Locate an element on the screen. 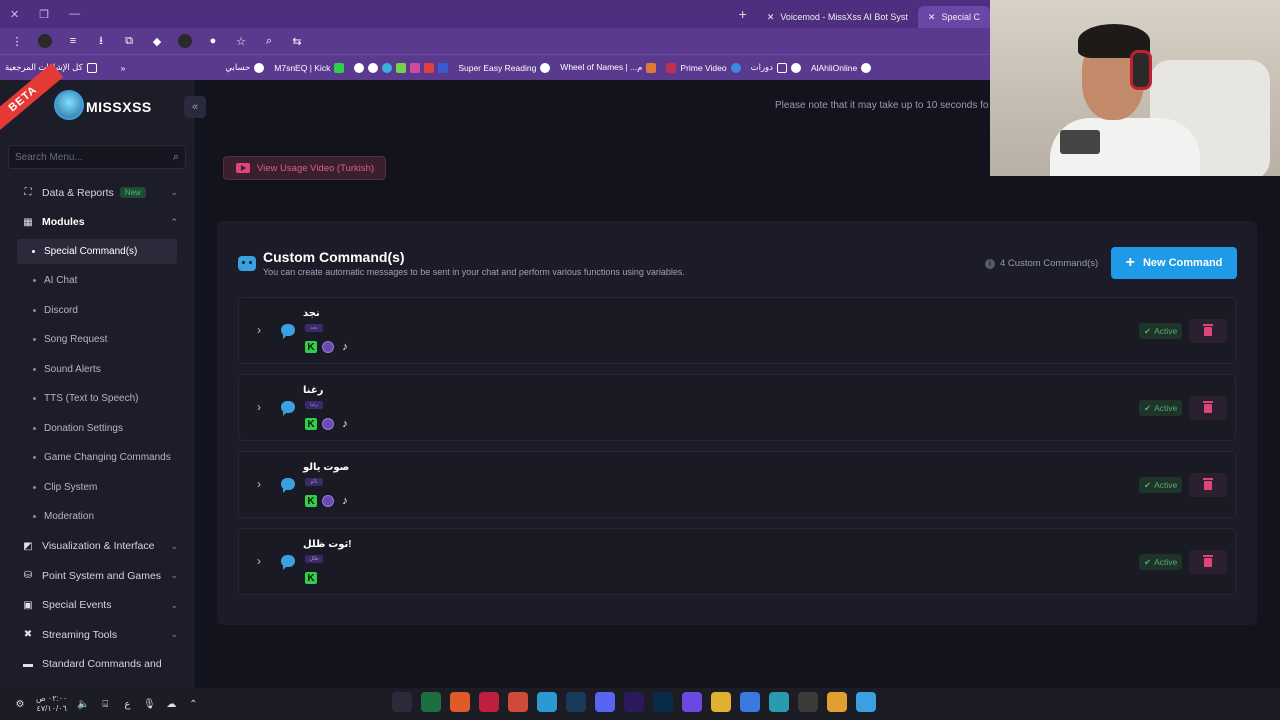 Image resolution: width=1280 pixels, height=720 pixels. language-indicator: ع is located at coordinates (127, 704).